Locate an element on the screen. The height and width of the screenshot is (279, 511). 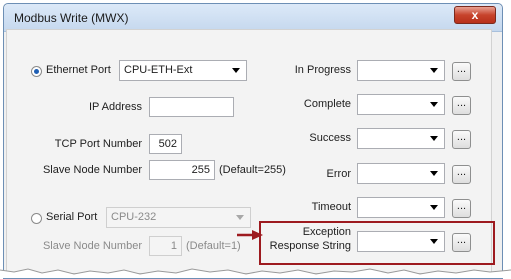
timeout-select is located at coordinates (401, 207).